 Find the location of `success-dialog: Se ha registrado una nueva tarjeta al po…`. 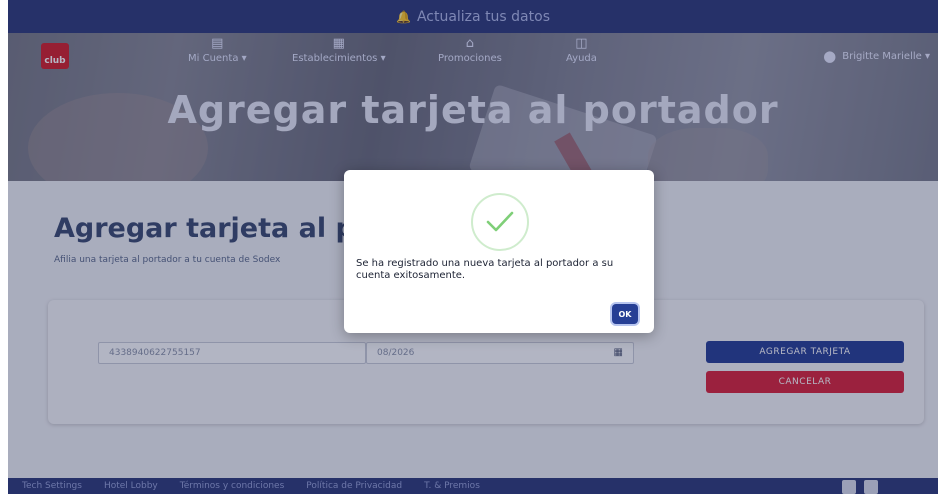

success-dialog: Se ha registrado una nueva tarjeta al po… is located at coordinates (499, 251).